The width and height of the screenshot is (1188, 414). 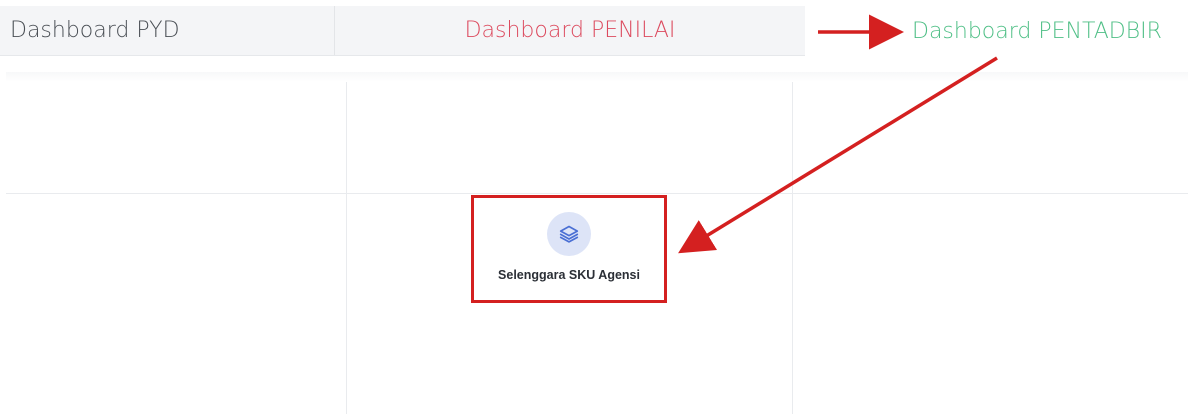 I want to click on dashboard-tabbar: Dashboard PYD Dashboard PENILAI, so click(x=402, y=31).